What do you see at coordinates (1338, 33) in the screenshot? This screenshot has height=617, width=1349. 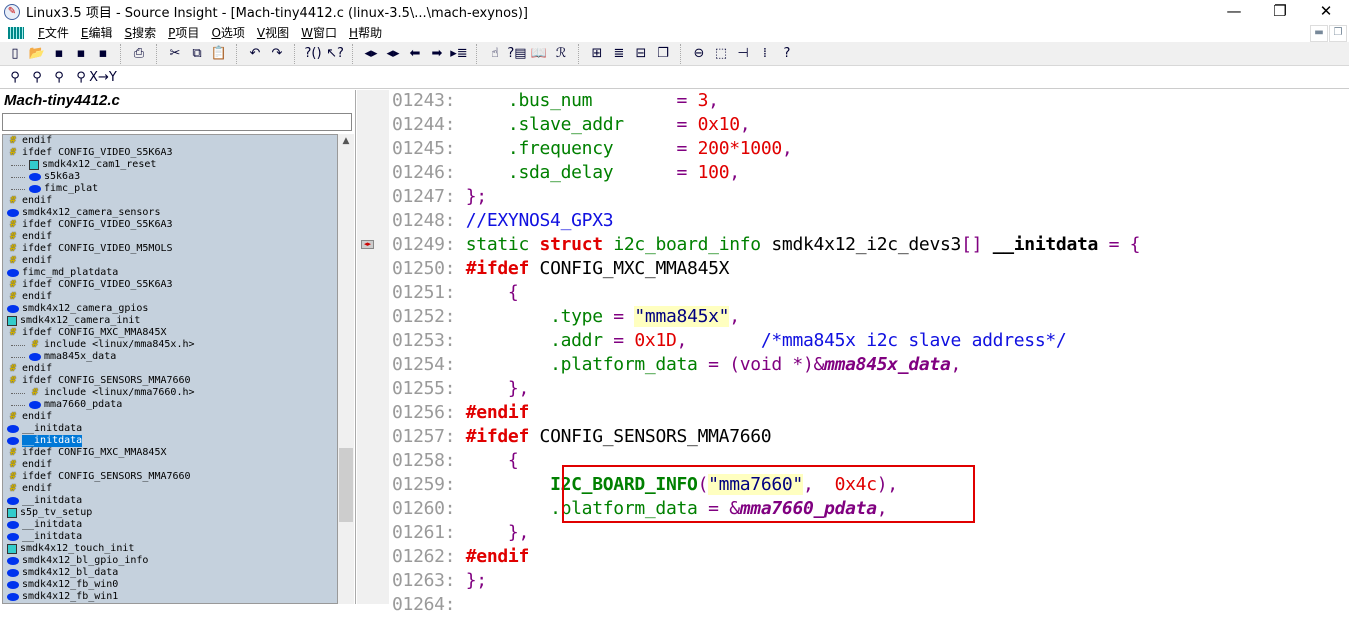 I see `mdi-restore-button: ❐` at bounding box center [1338, 33].